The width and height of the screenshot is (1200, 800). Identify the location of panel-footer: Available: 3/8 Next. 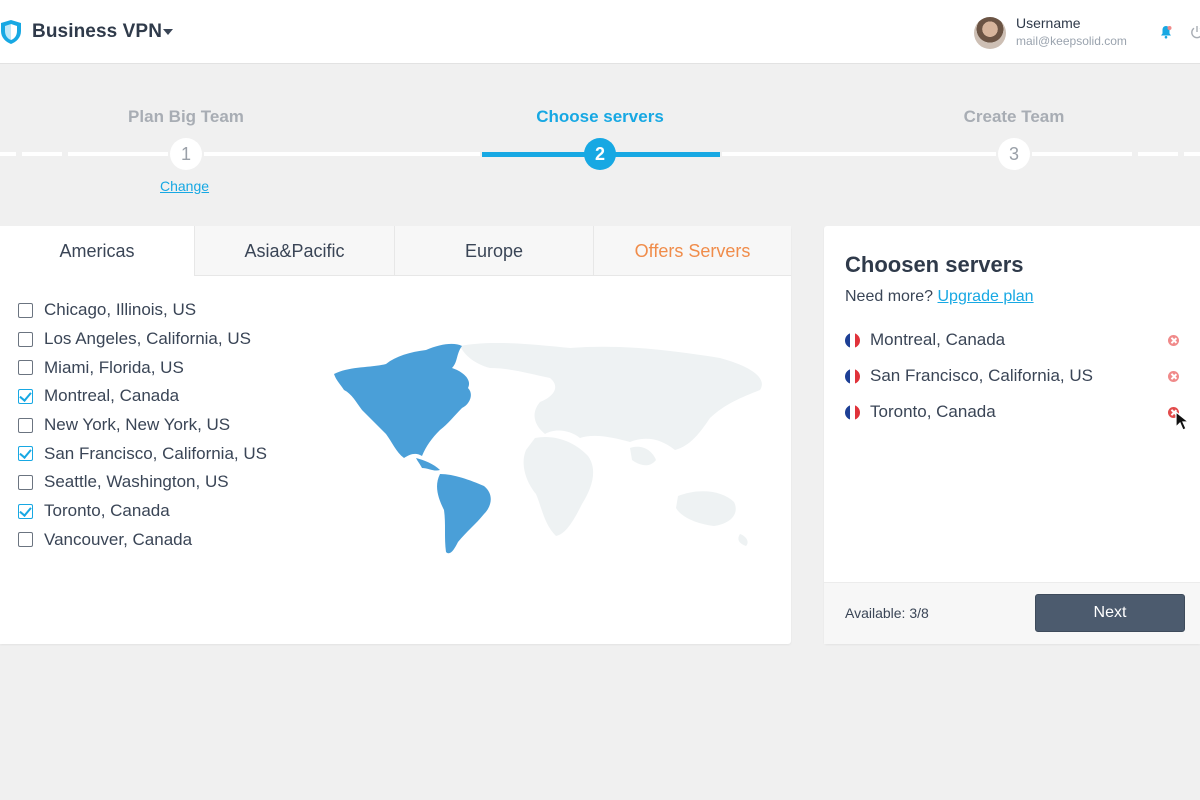
(1012, 613).